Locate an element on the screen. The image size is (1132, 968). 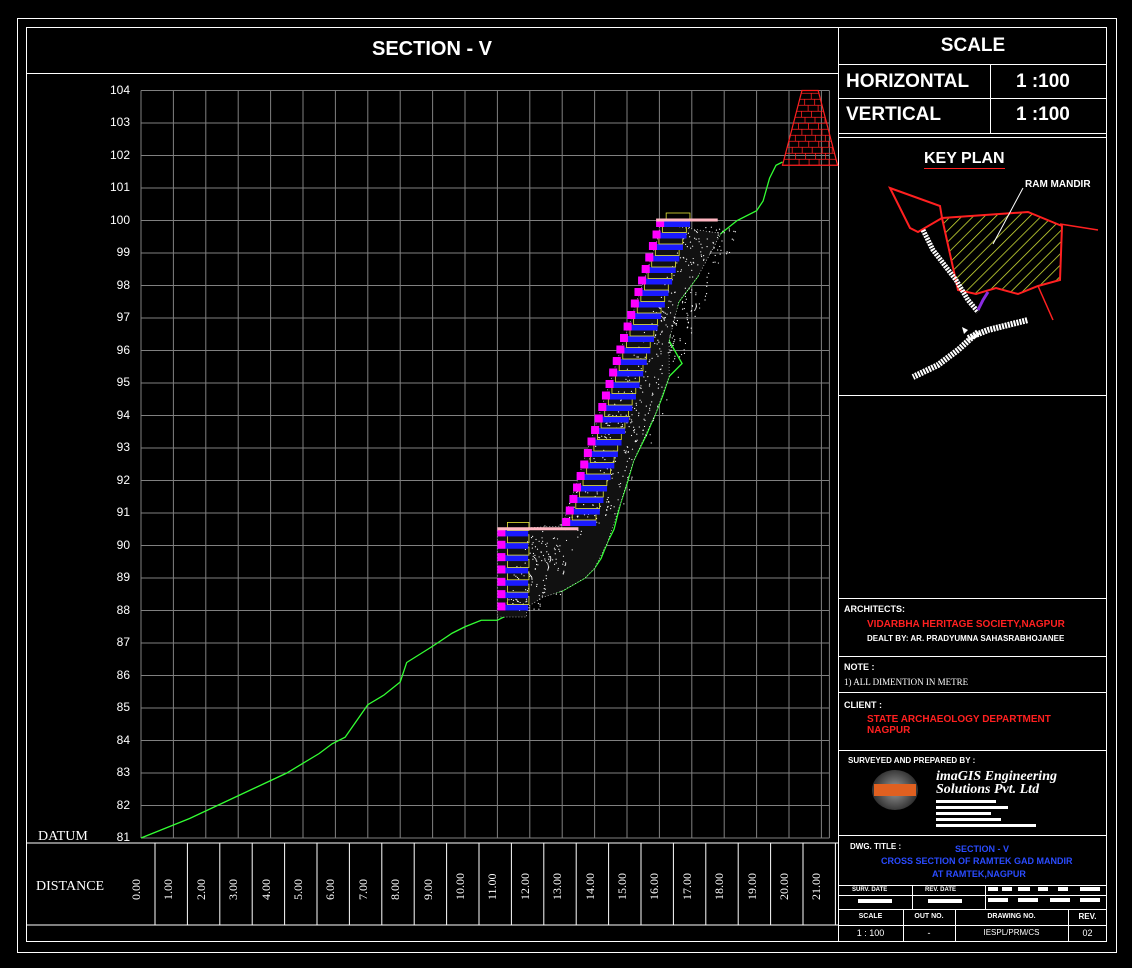
x-tick-label: 7.00 is located at coordinates (362, 889).